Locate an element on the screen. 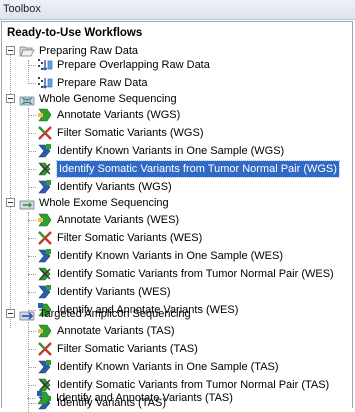 This screenshot has height=412, width=355. tree-item-workflow: Filter Somatic Variants (WES) is located at coordinates (171, 238).